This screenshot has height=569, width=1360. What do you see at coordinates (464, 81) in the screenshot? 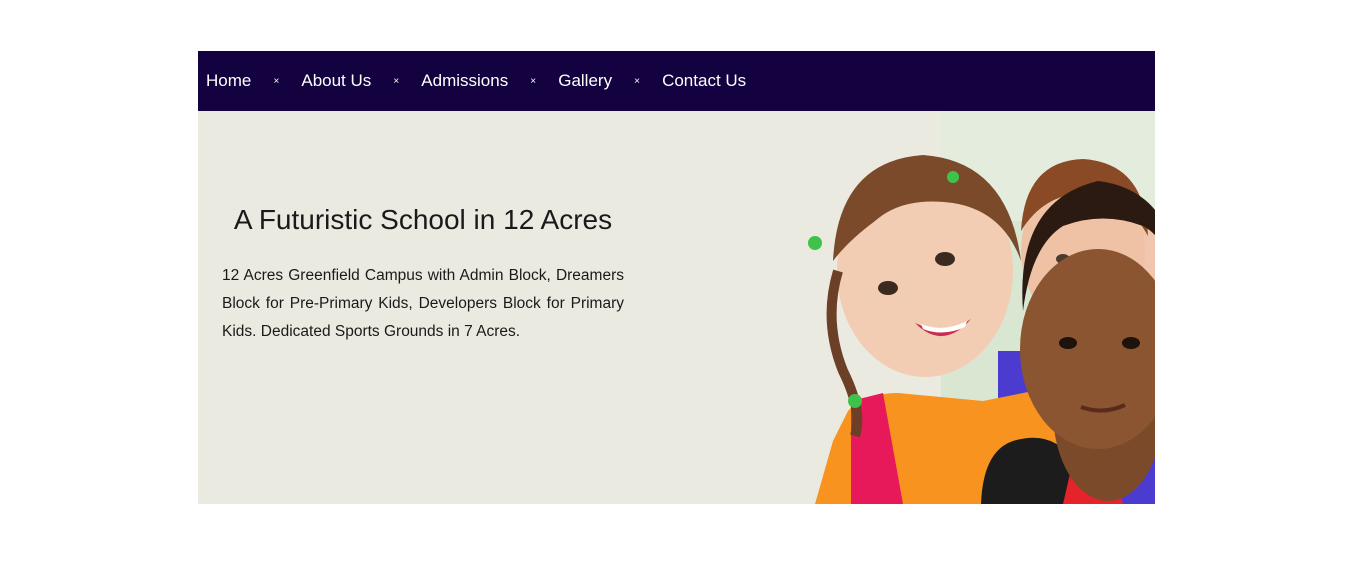
I see `nav-link-admissions: Admissions` at bounding box center [464, 81].